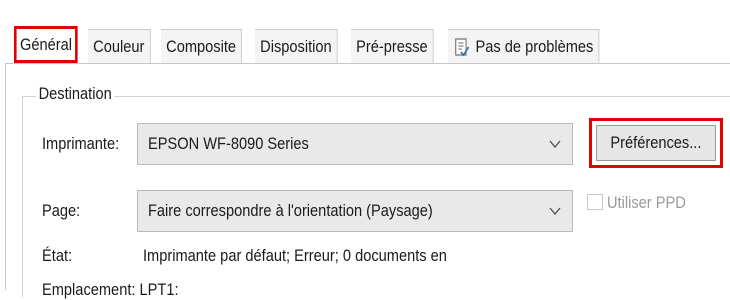 This screenshot has height=300, width=730. What do you see at coordinates (595, 202) in the screenshot?
I see `use-ppd-checkbox` at bounding box center [595, 202].